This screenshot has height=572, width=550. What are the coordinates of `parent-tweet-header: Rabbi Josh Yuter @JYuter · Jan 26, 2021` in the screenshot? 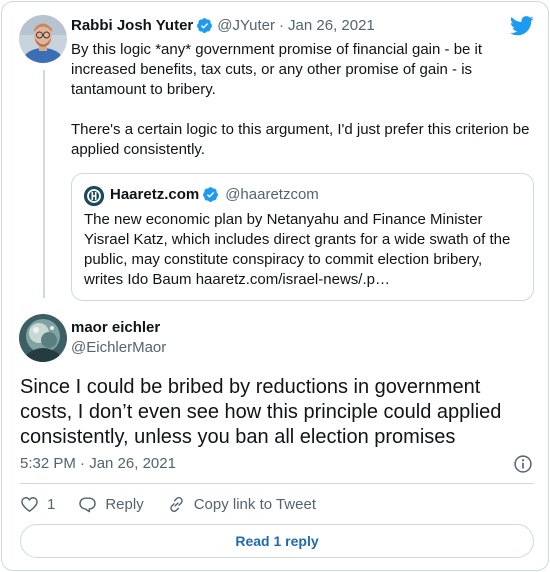 It's located at (223, 25).